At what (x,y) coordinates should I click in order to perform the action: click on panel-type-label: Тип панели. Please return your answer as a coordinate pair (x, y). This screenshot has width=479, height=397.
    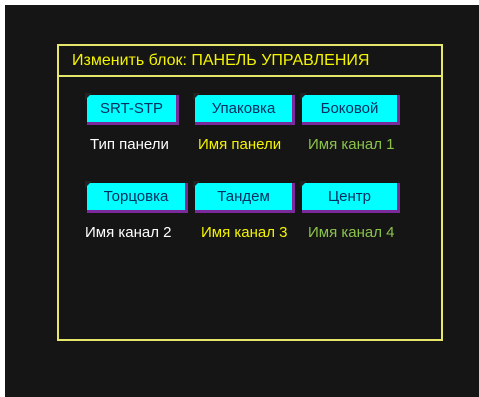
    Looking at the image, I should click on (129, 144).